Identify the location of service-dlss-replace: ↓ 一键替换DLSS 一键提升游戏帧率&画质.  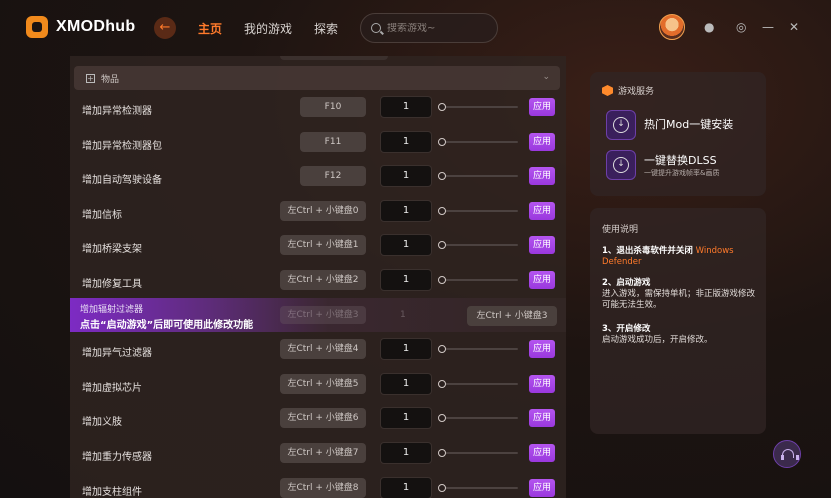
(681, 166).